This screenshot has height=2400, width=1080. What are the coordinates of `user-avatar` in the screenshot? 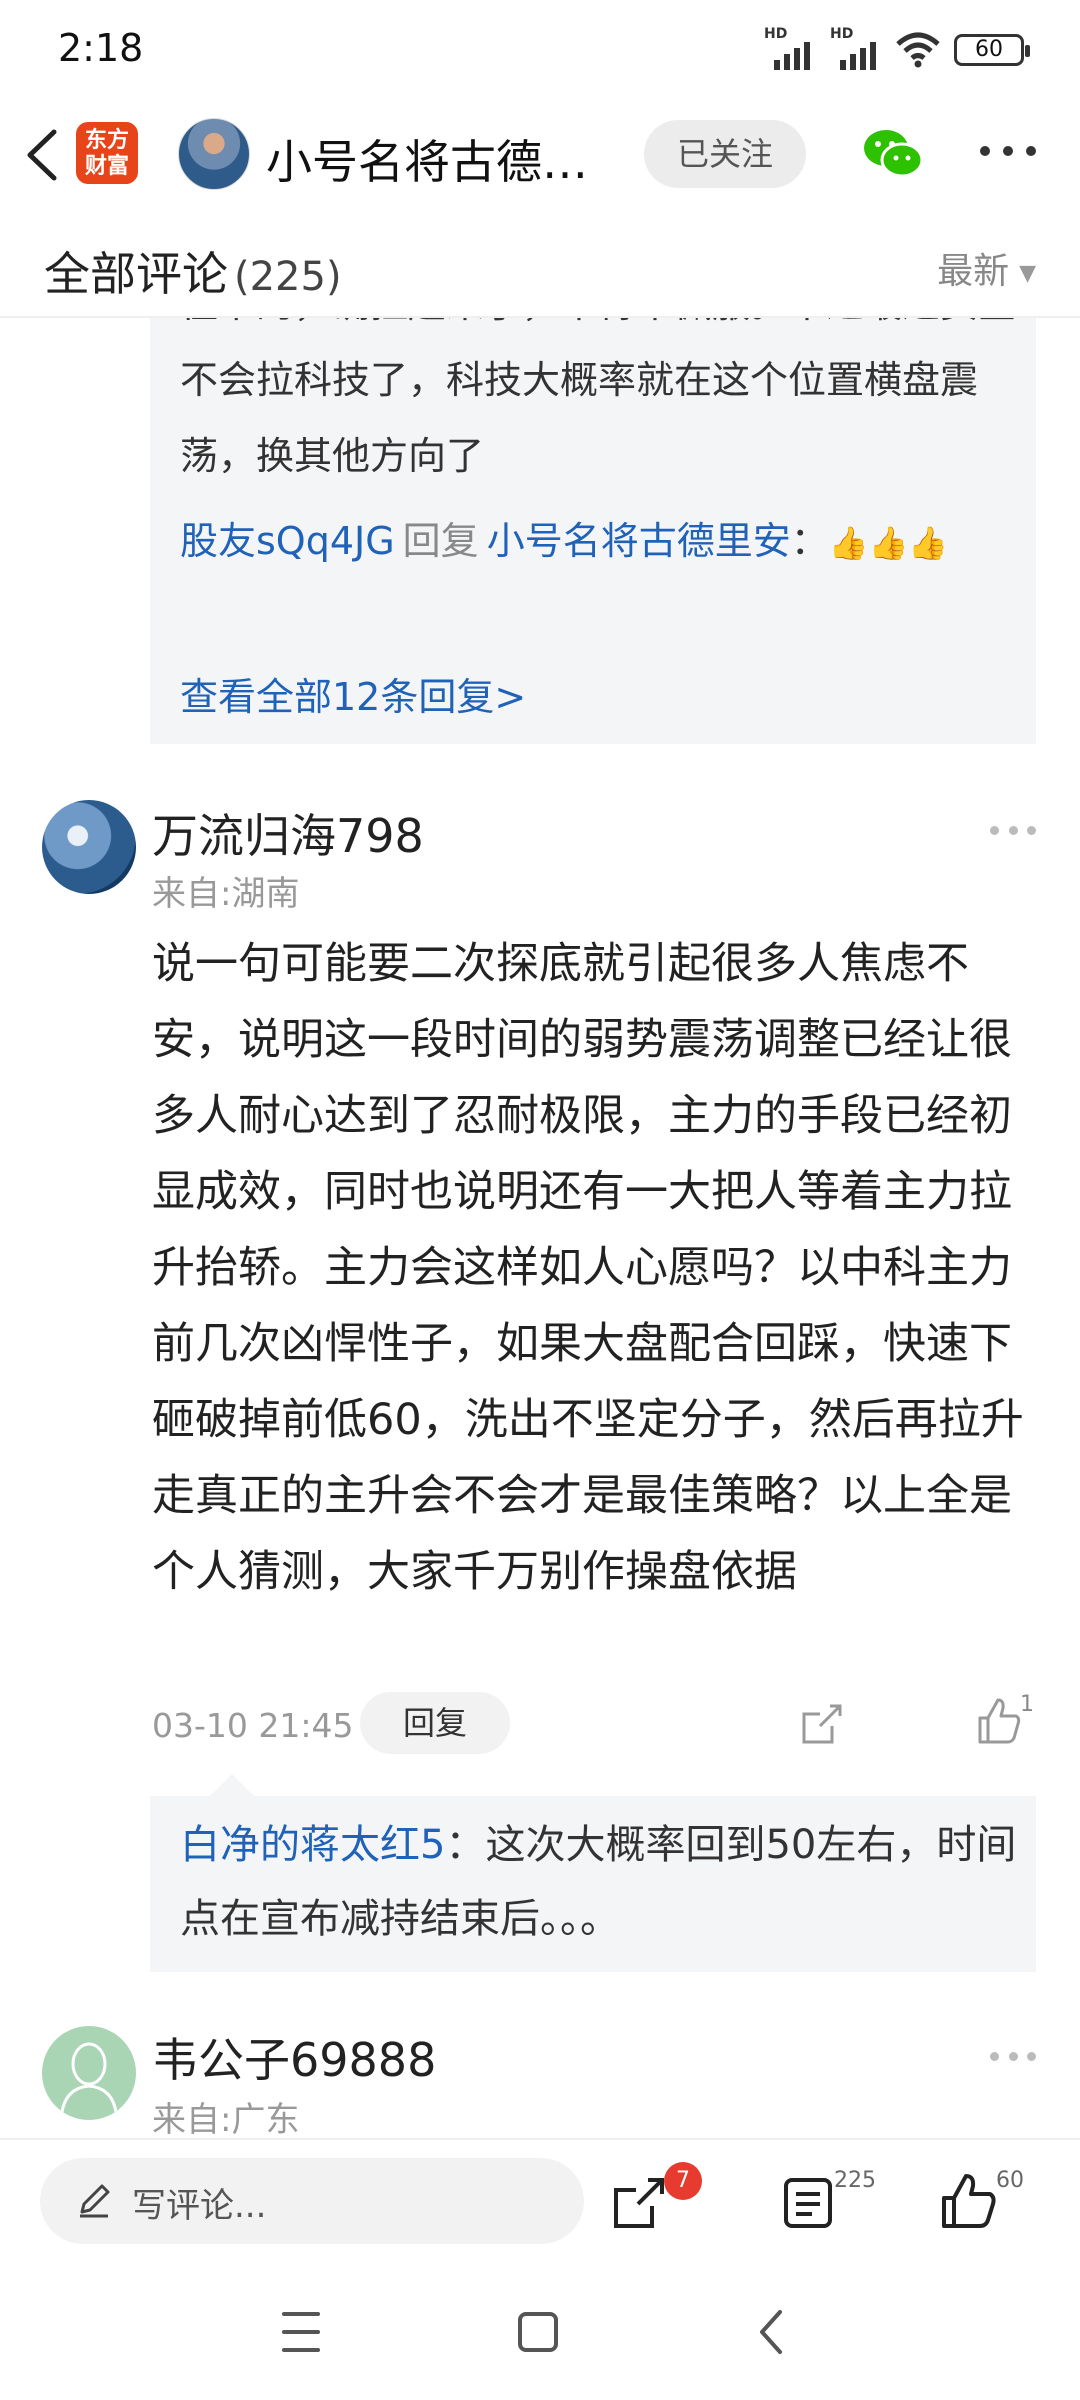 It's located at (89, 847).